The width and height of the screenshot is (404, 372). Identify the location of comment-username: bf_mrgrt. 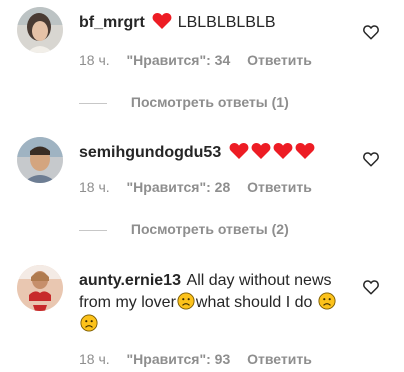
(112, 22).